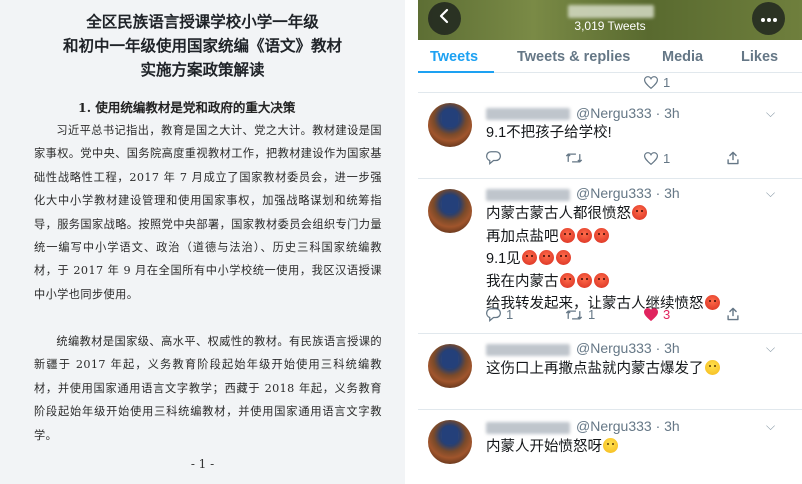  What do you see at coordinates (682, 57) in the screenshot?
I see `tab-media: Media` at bounding box center [682, 57].